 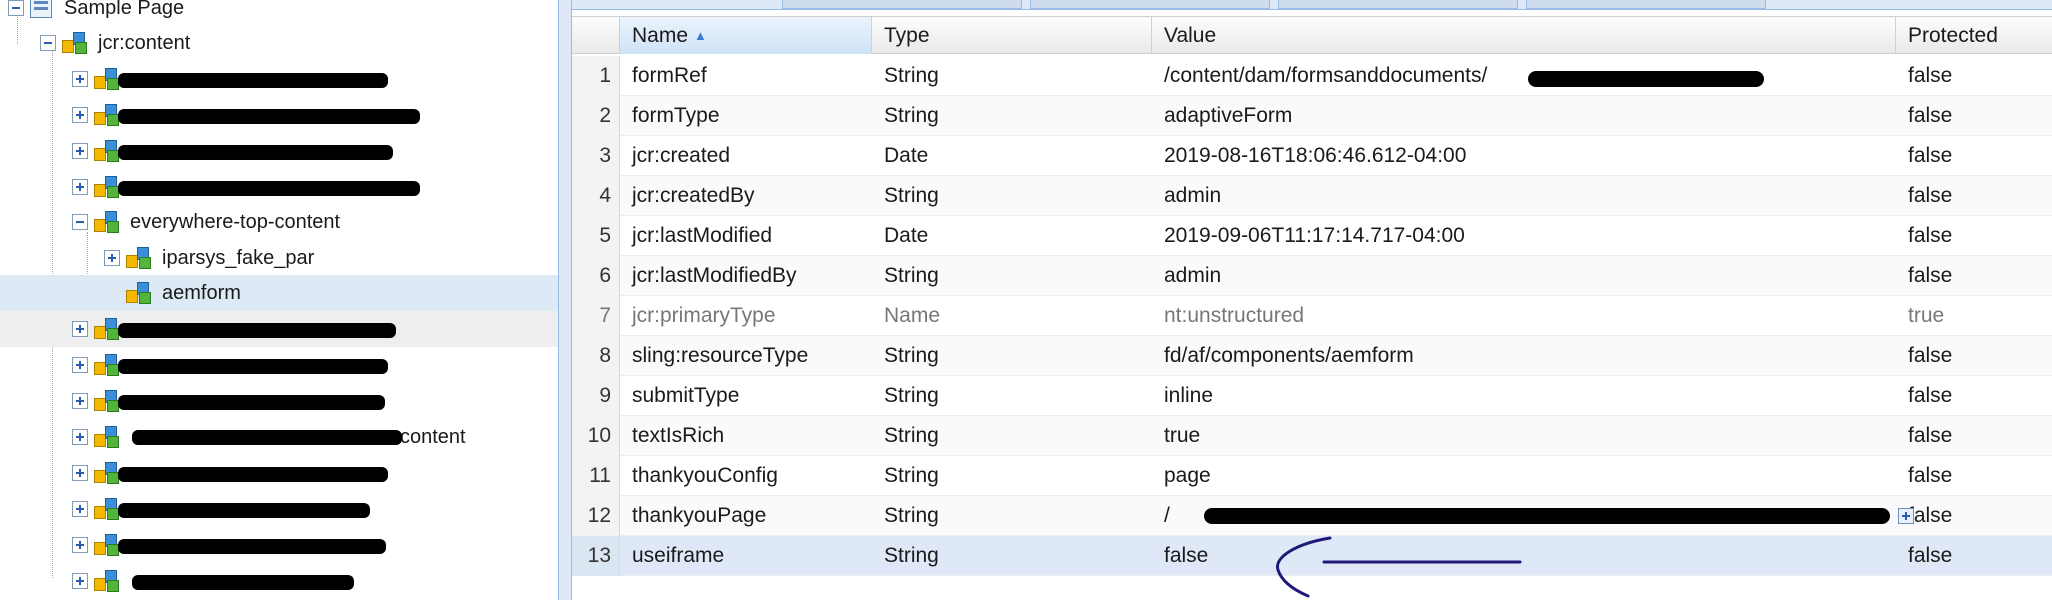 I want to click on tree-item-everywhere-top-content: everywhere-top-content, so click(x=279, y=222).